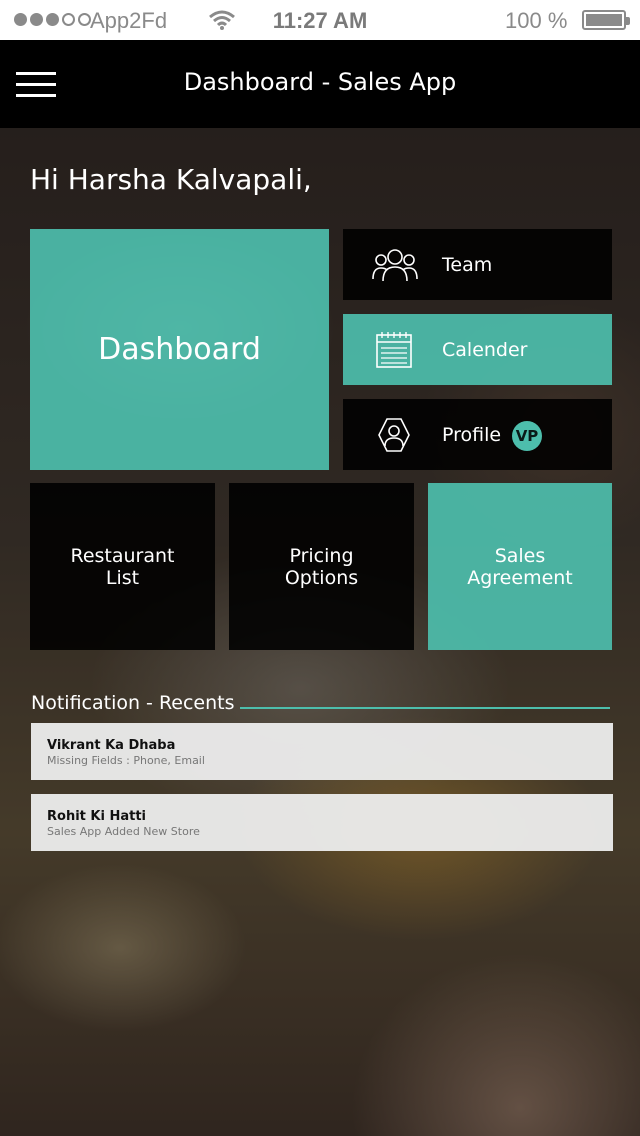 The height and width of the screenshot is (1136, 640). What do you see at coordinates (520, 555) in the screenshot?
I see `sales-agreement-label-line1: Sales` at bounding box center [520, 555].